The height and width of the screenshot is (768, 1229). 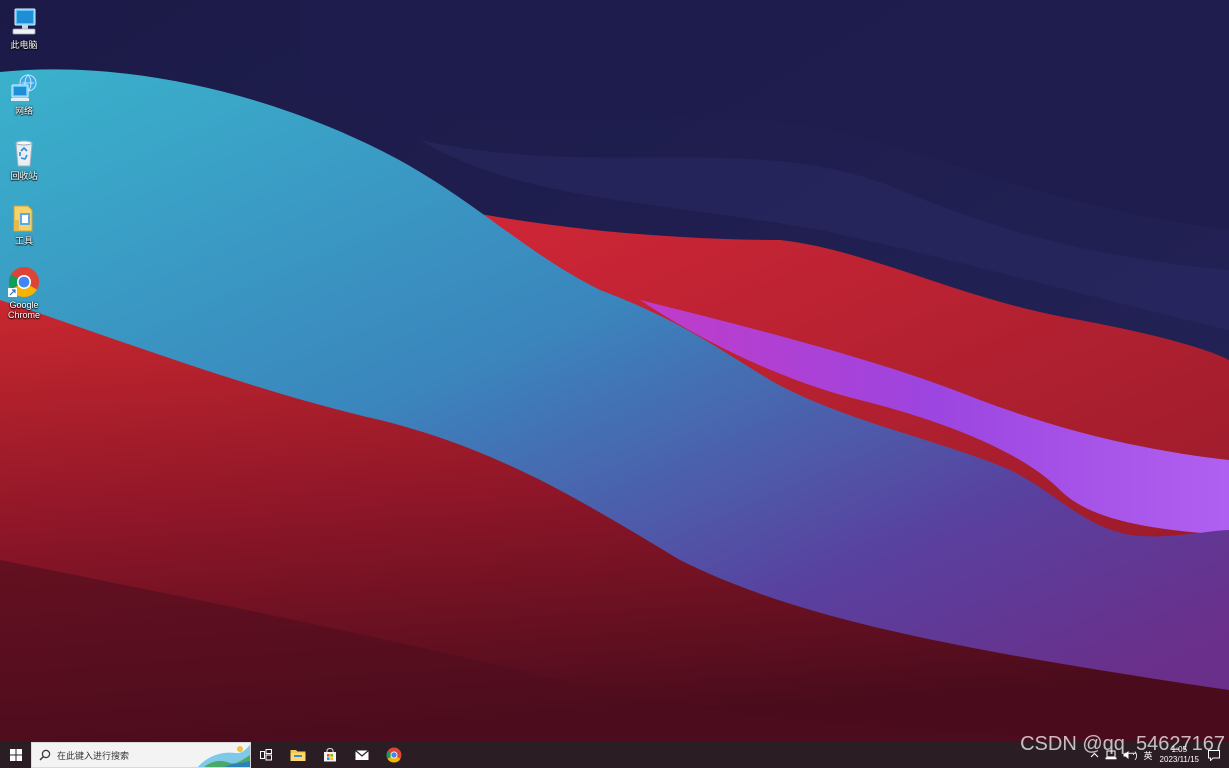 I want to click on desktop-icon-this-pc: 此电脑, so click(x=24, y=28).